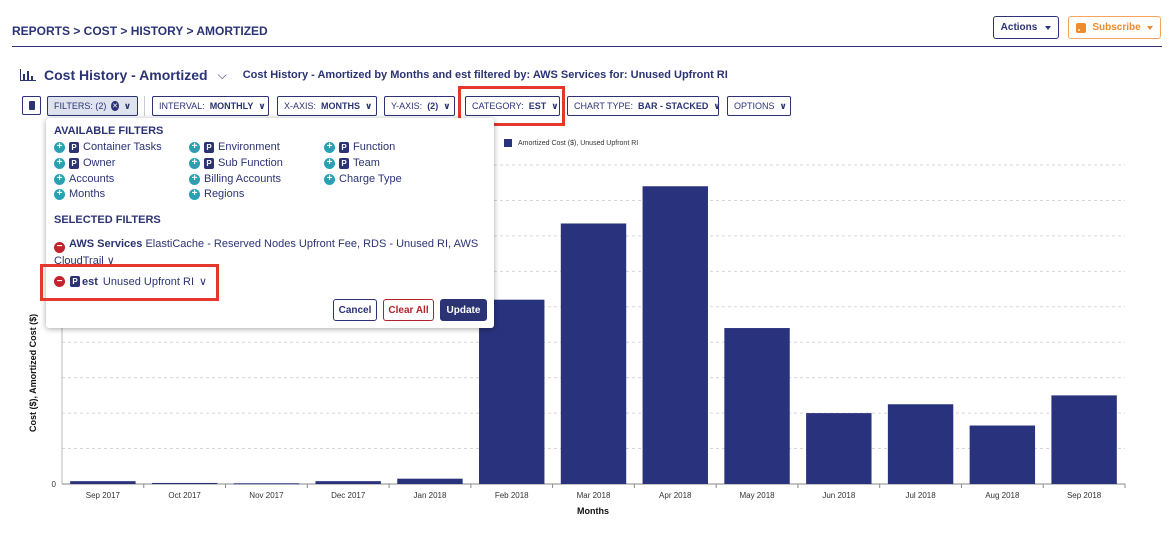 The width and height of the screenshot is (1169, 546). What do you see at coordinates (107, 220) in the screenshot?
I see `selected-filters-heading: SELECTED FILTERS` at bounding box center [107, 220].